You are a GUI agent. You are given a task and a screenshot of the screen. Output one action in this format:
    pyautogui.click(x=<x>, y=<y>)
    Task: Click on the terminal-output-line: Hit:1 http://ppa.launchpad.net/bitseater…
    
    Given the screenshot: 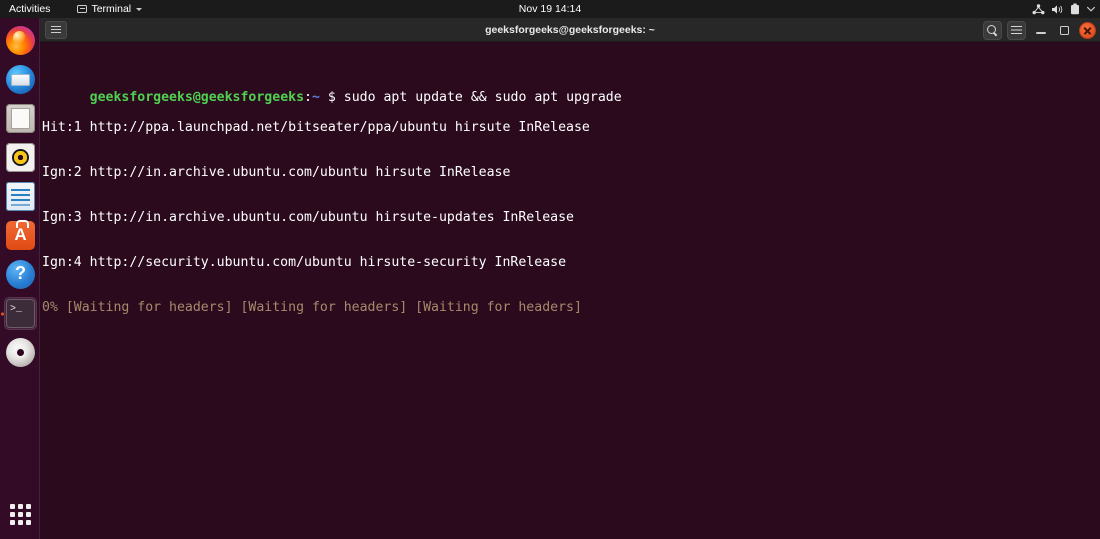 What is the action you would take?
    pyautogui.click(x=316, y=127)
    